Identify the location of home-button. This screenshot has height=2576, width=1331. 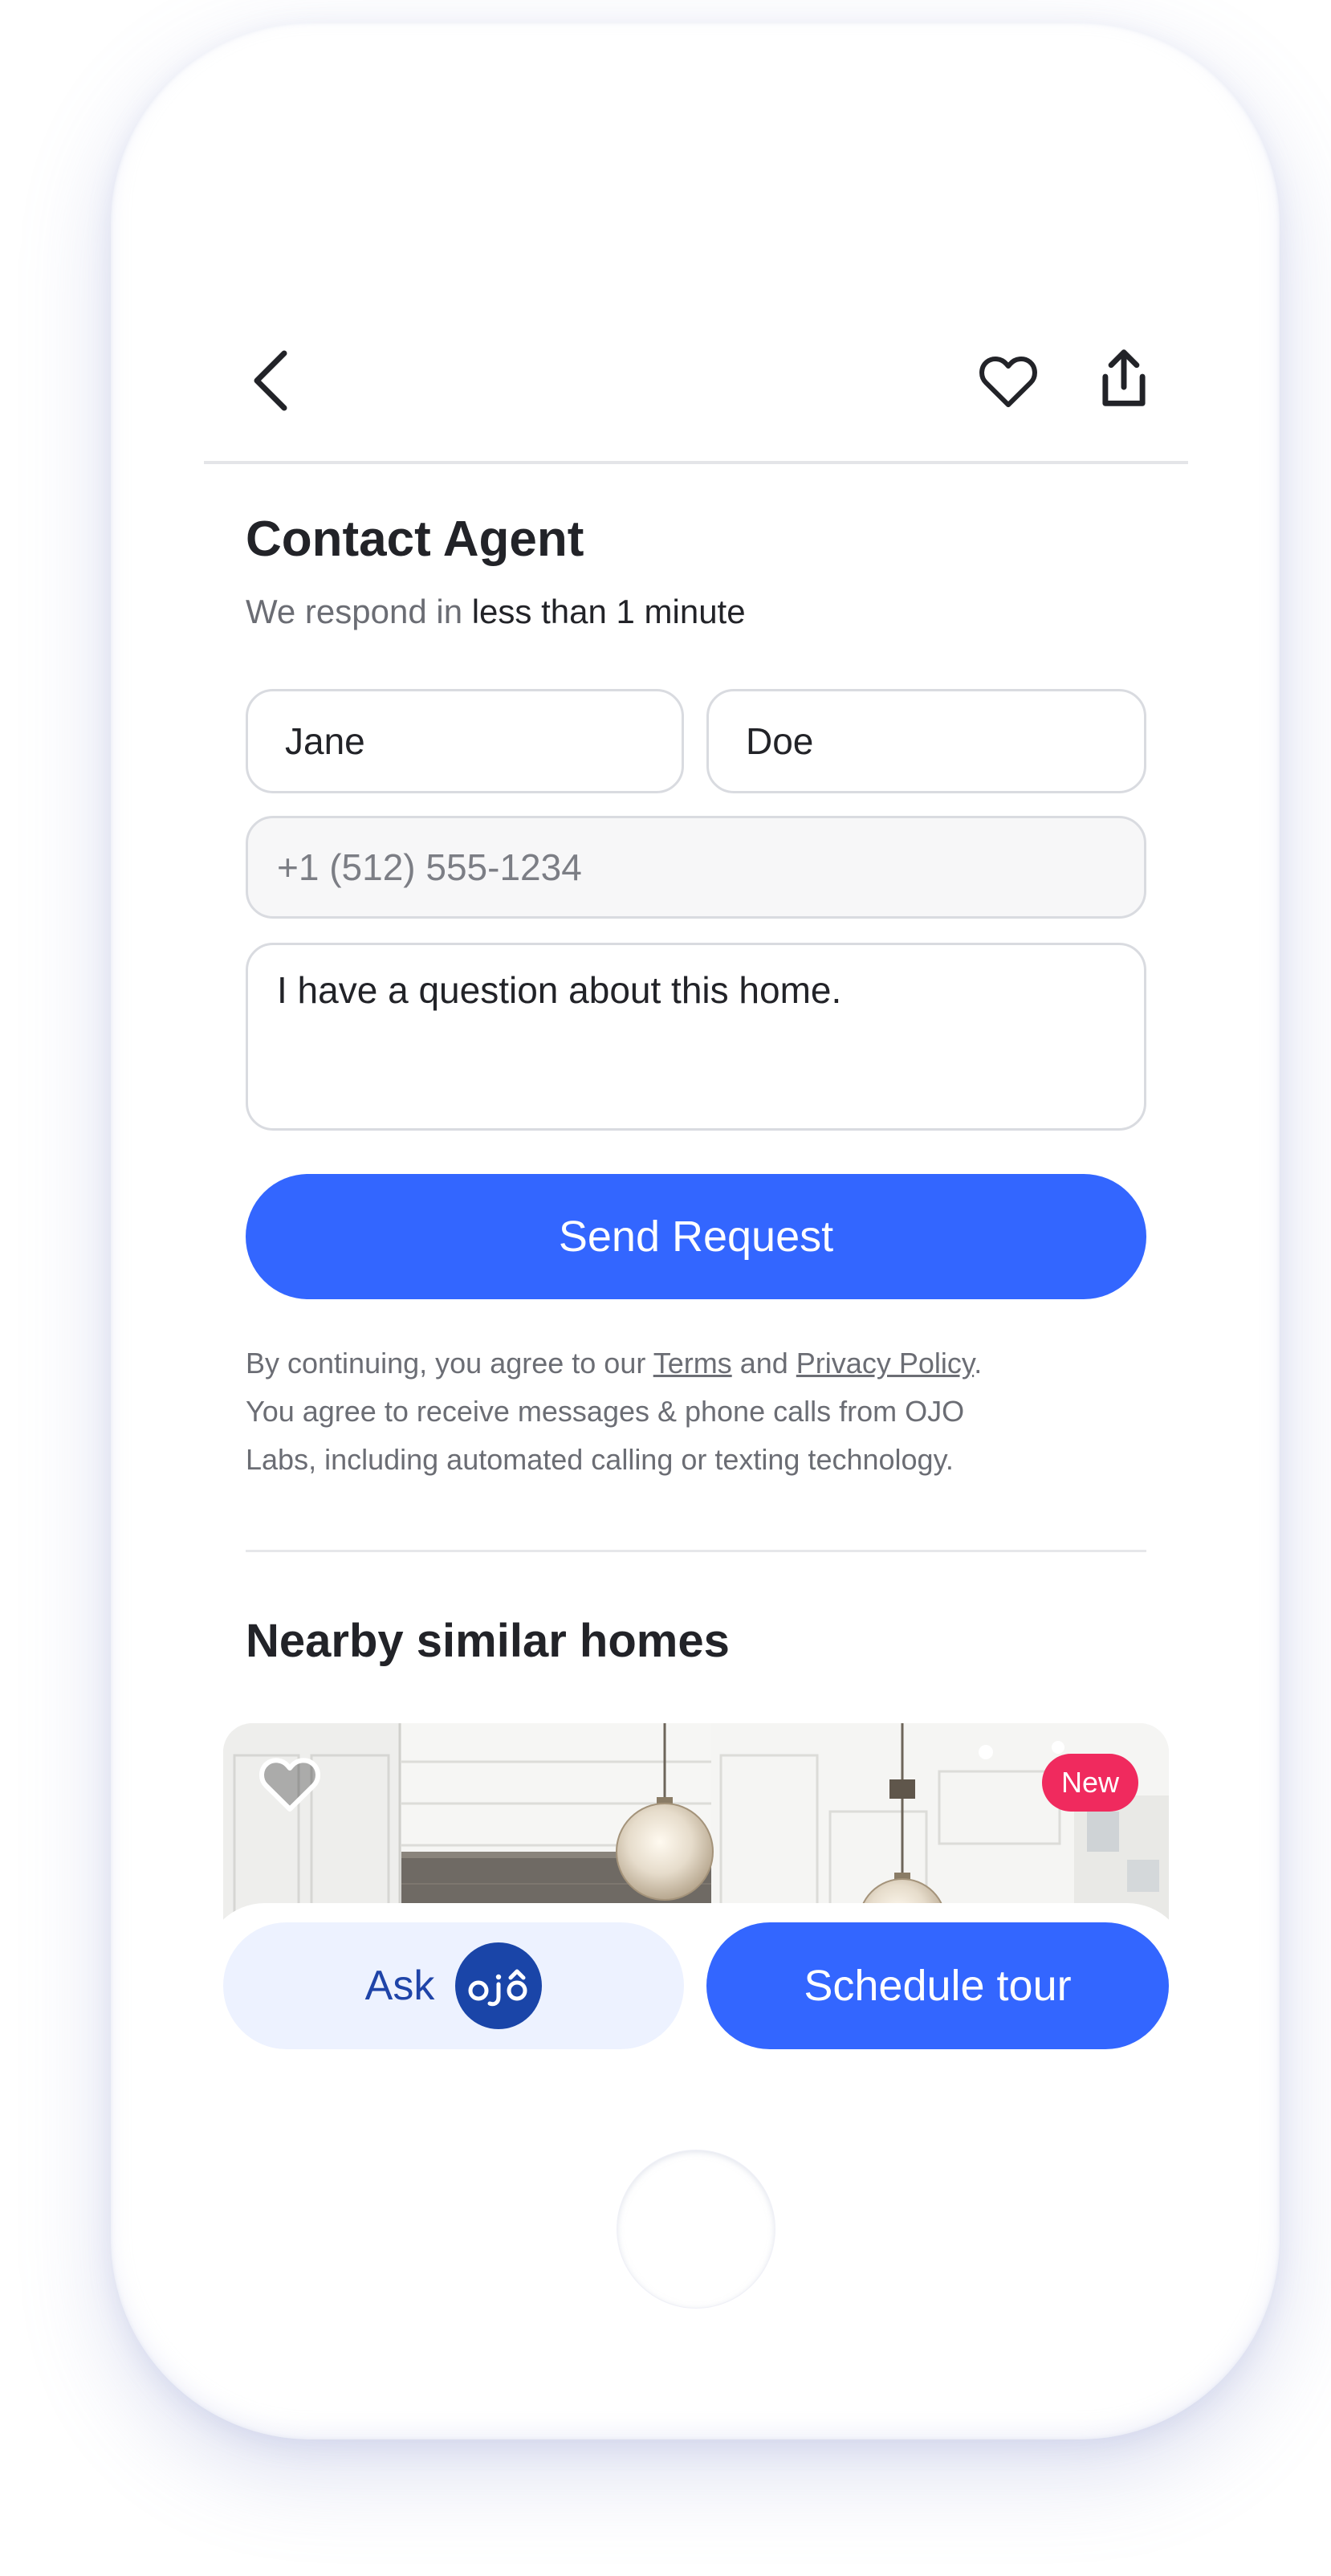
(696, 2229).